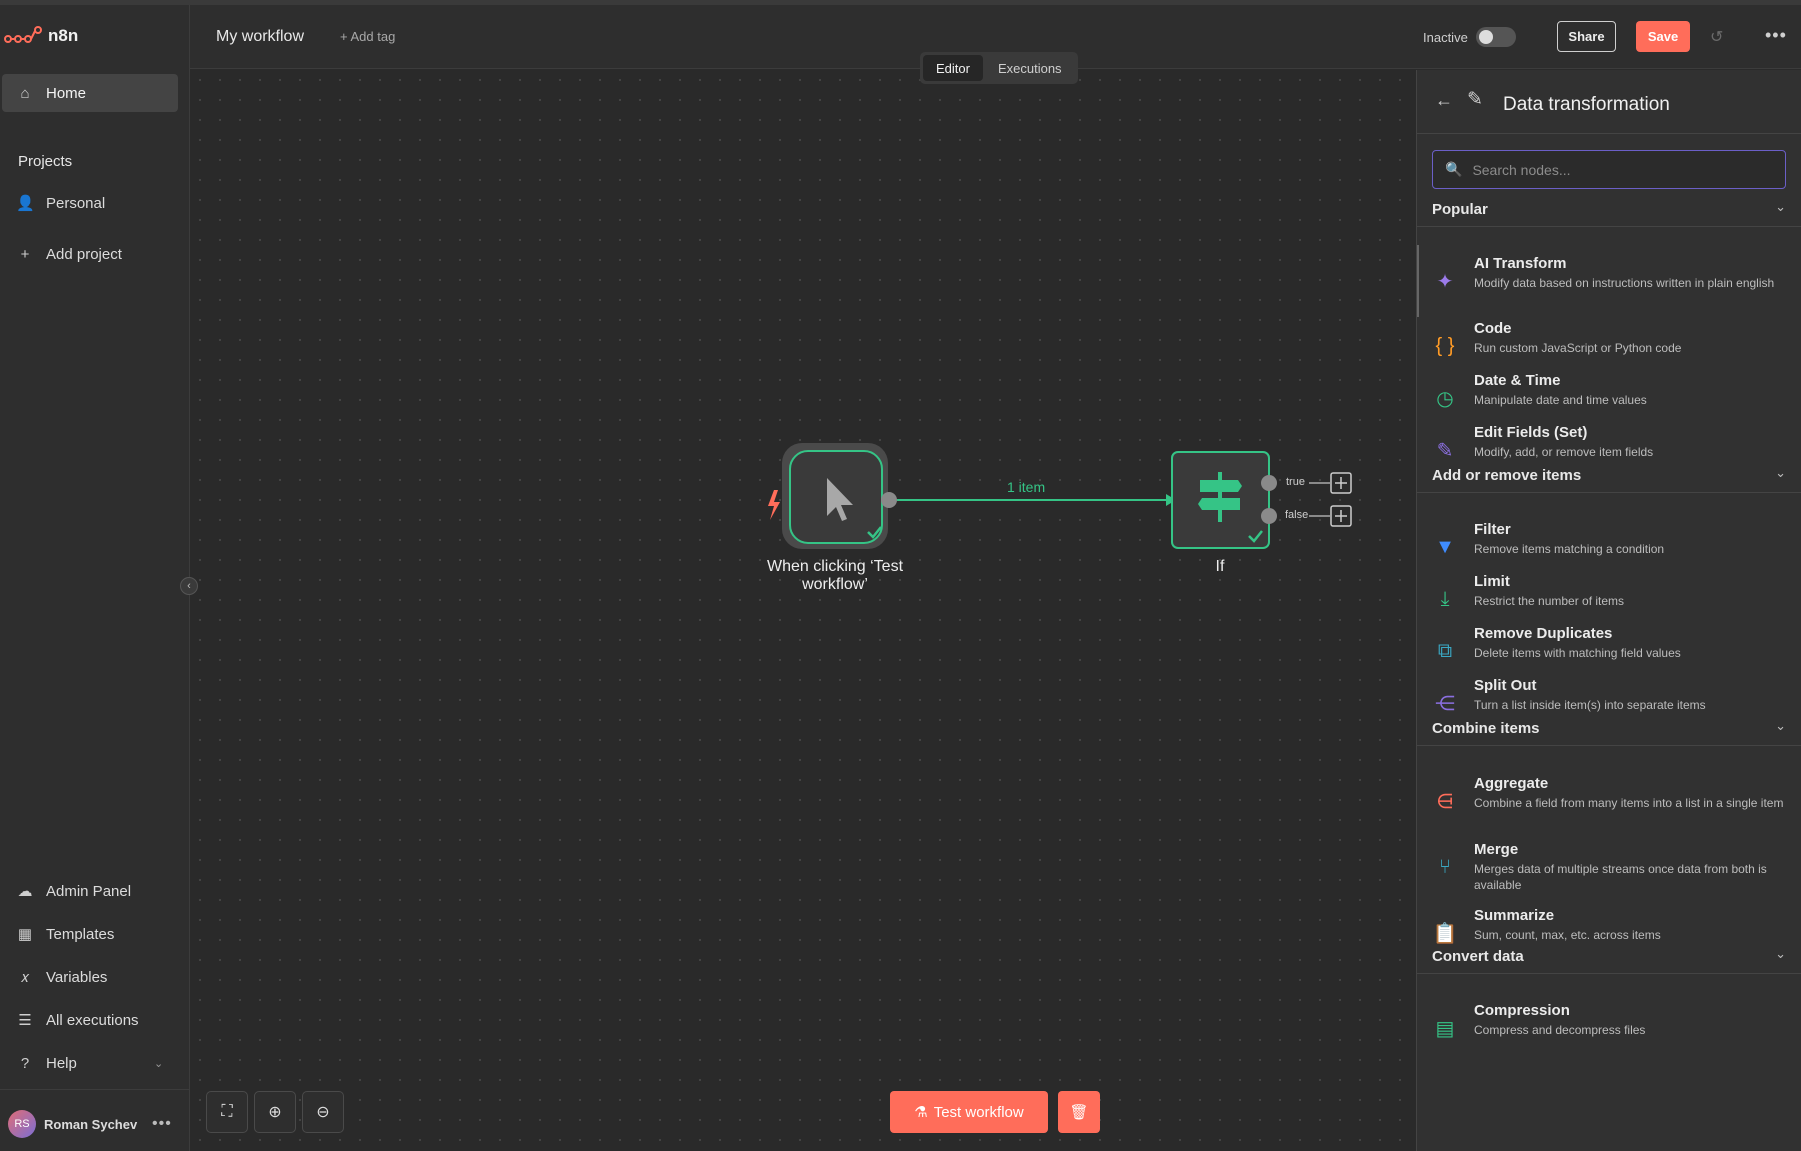 This screenshot has height=1151, width=1801. Describe the element at coordinates (1609, 599) in the screenshot. I see `node-item: ⤓ Limit Restrict the number of items` at that location.